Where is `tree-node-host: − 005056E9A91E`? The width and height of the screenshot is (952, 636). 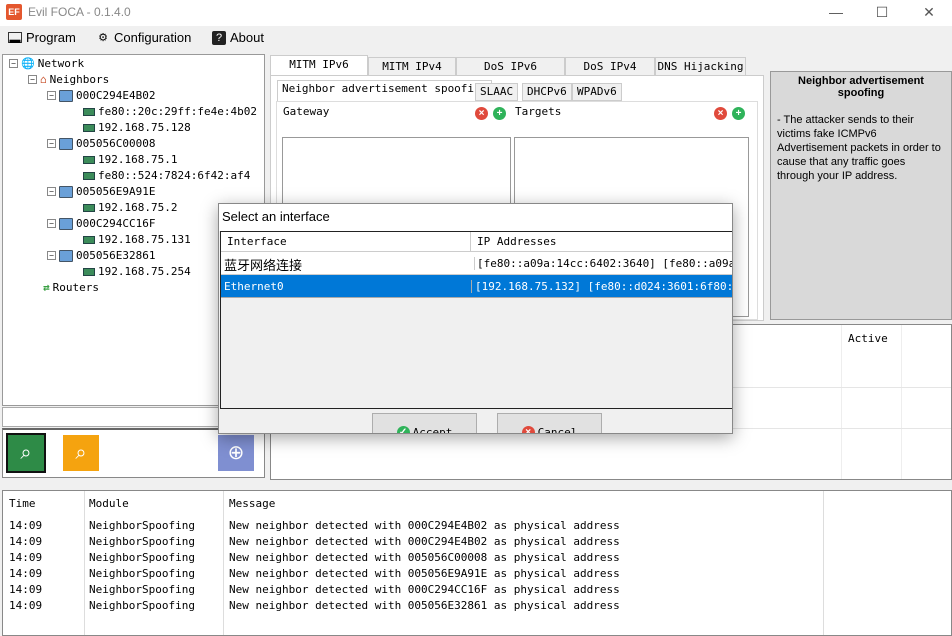 tree-node-host: − 005056E9A91E is located at coordinates (101, 191).